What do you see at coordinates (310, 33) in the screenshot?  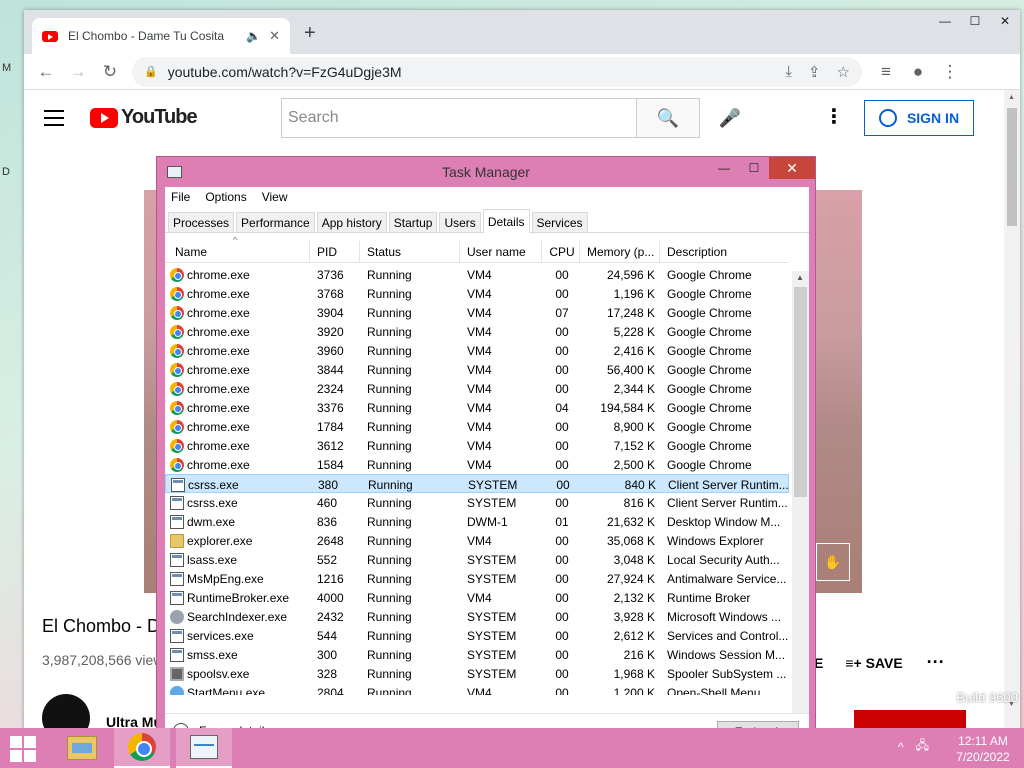 I see `new-tab-button: +` at bounding box center [310, 33].